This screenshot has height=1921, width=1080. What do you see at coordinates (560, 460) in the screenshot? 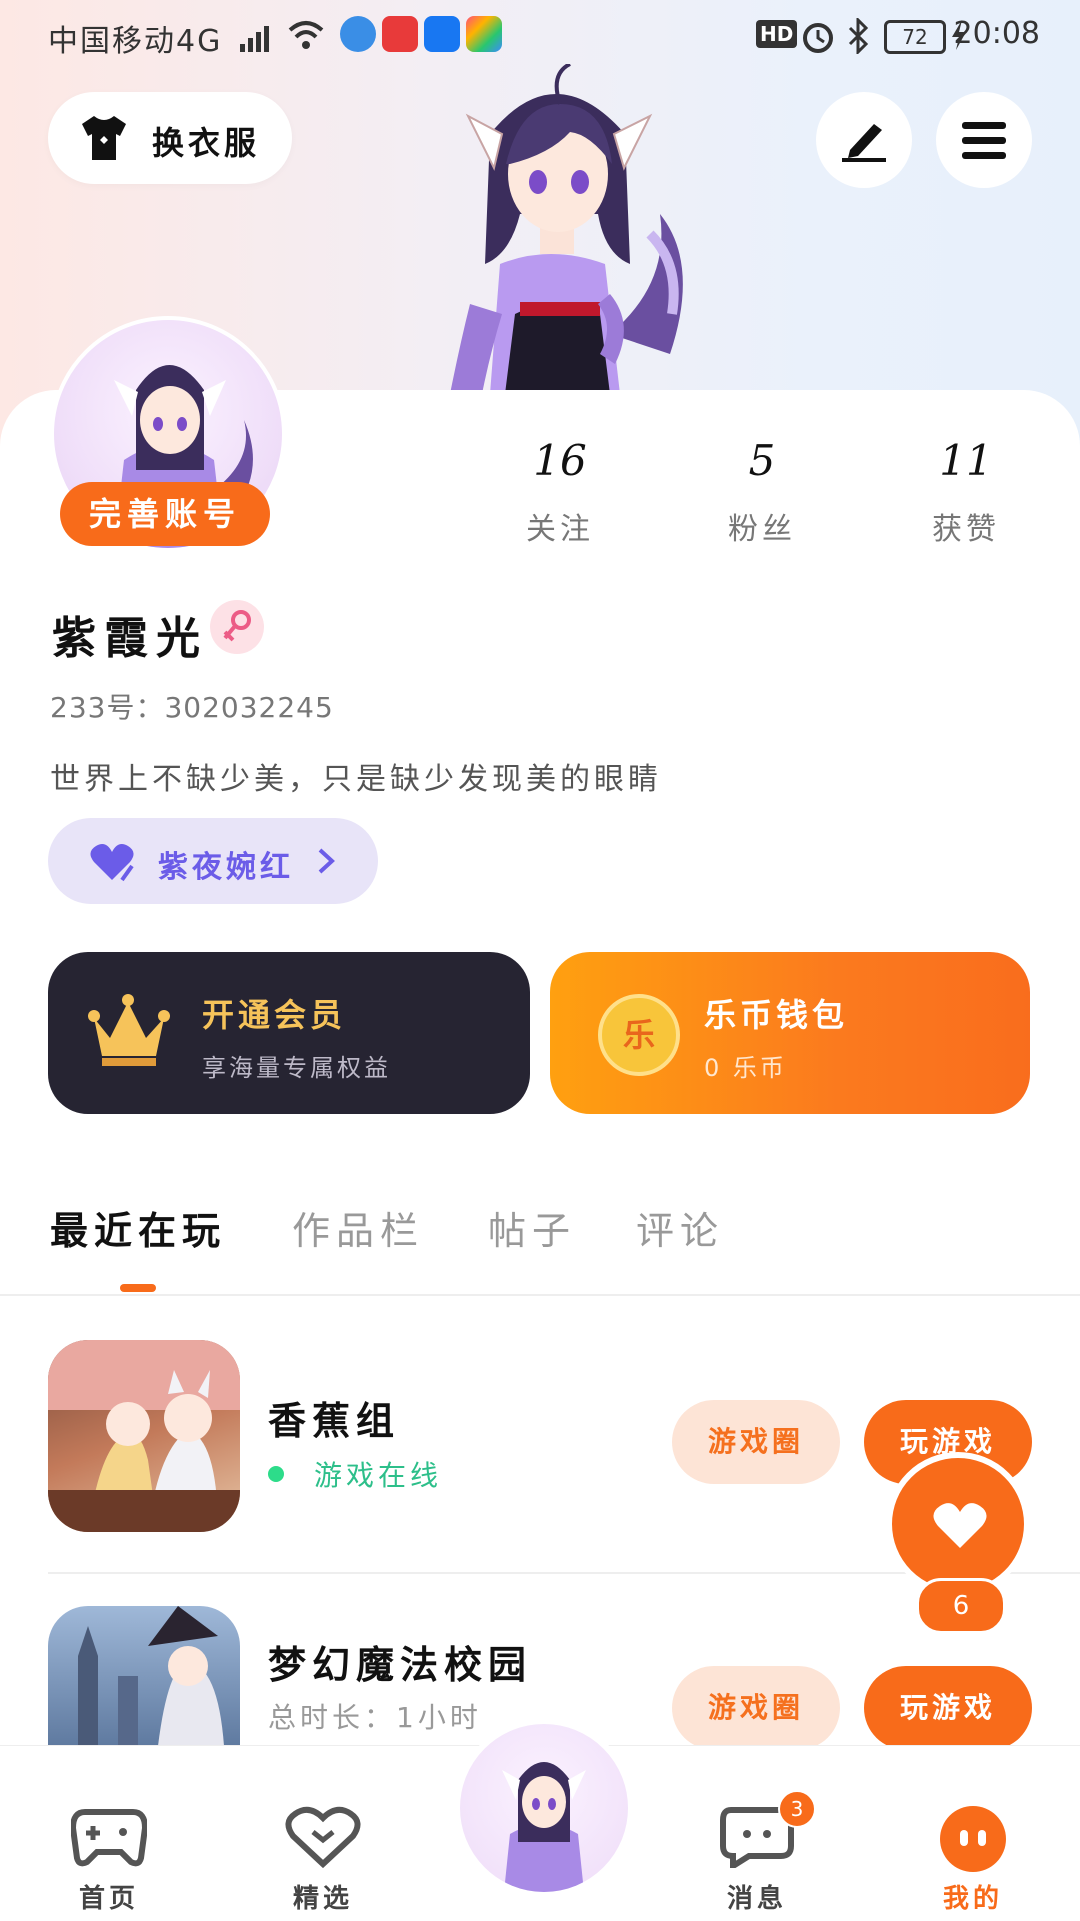
I see `stat-value: 16` at bounding box center [560, 460].